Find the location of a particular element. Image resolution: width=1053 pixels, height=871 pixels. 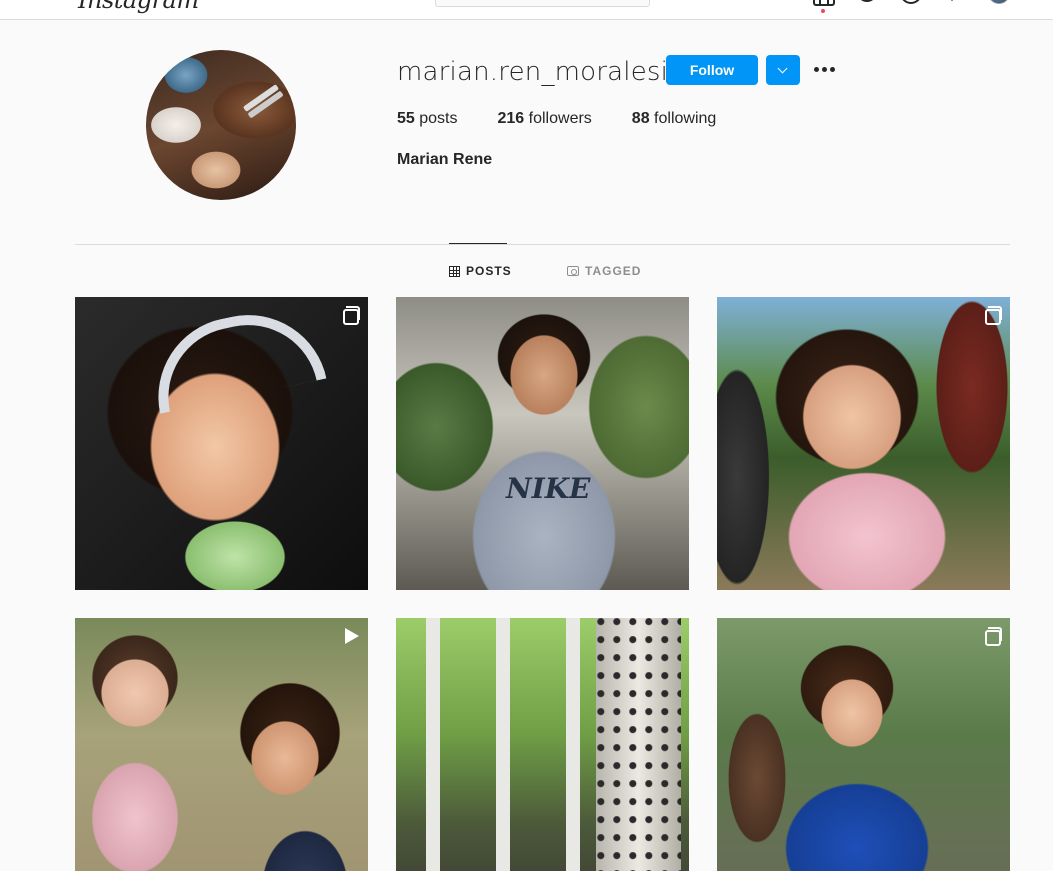

heart-icon is located at coordinates (952, 0).